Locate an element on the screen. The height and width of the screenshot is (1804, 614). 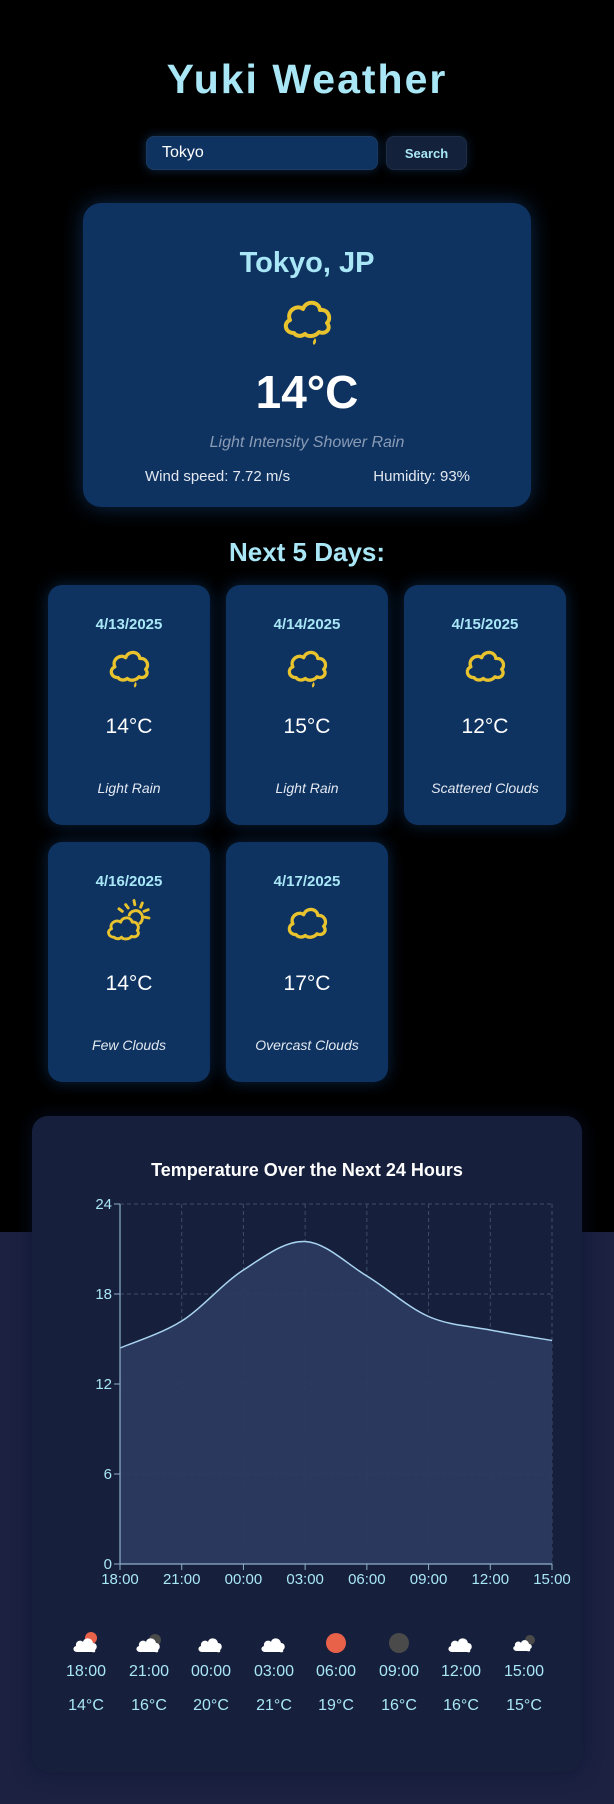
humidity: Humidity: 93% is located at coordinates (421, 476).